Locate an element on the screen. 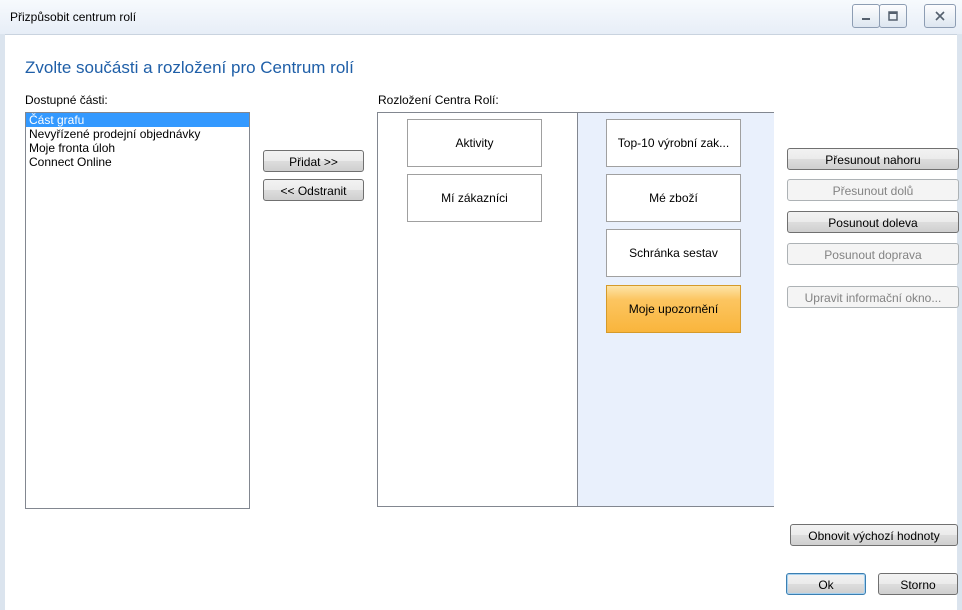  part-report-inbox: Schránka sestav is located at coordinates (673, 253).